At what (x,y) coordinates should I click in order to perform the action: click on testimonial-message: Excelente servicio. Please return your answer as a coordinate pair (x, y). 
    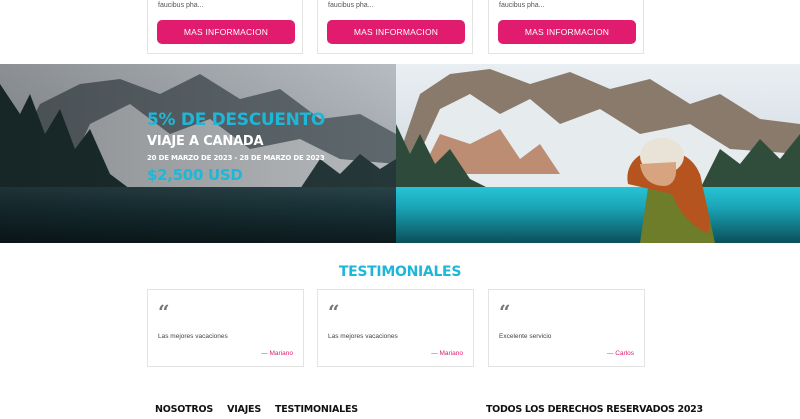
    Looking at the image, I should click on (525, 336).